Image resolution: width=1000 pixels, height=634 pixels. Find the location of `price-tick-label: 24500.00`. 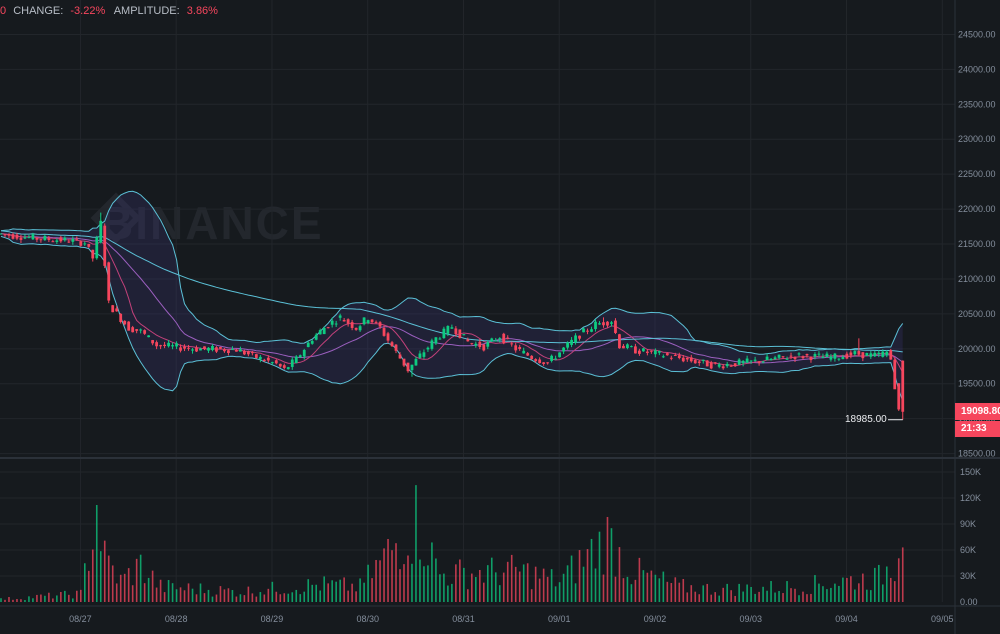

price-tick-label: 24500.00 is located at coordinates (977, 34).